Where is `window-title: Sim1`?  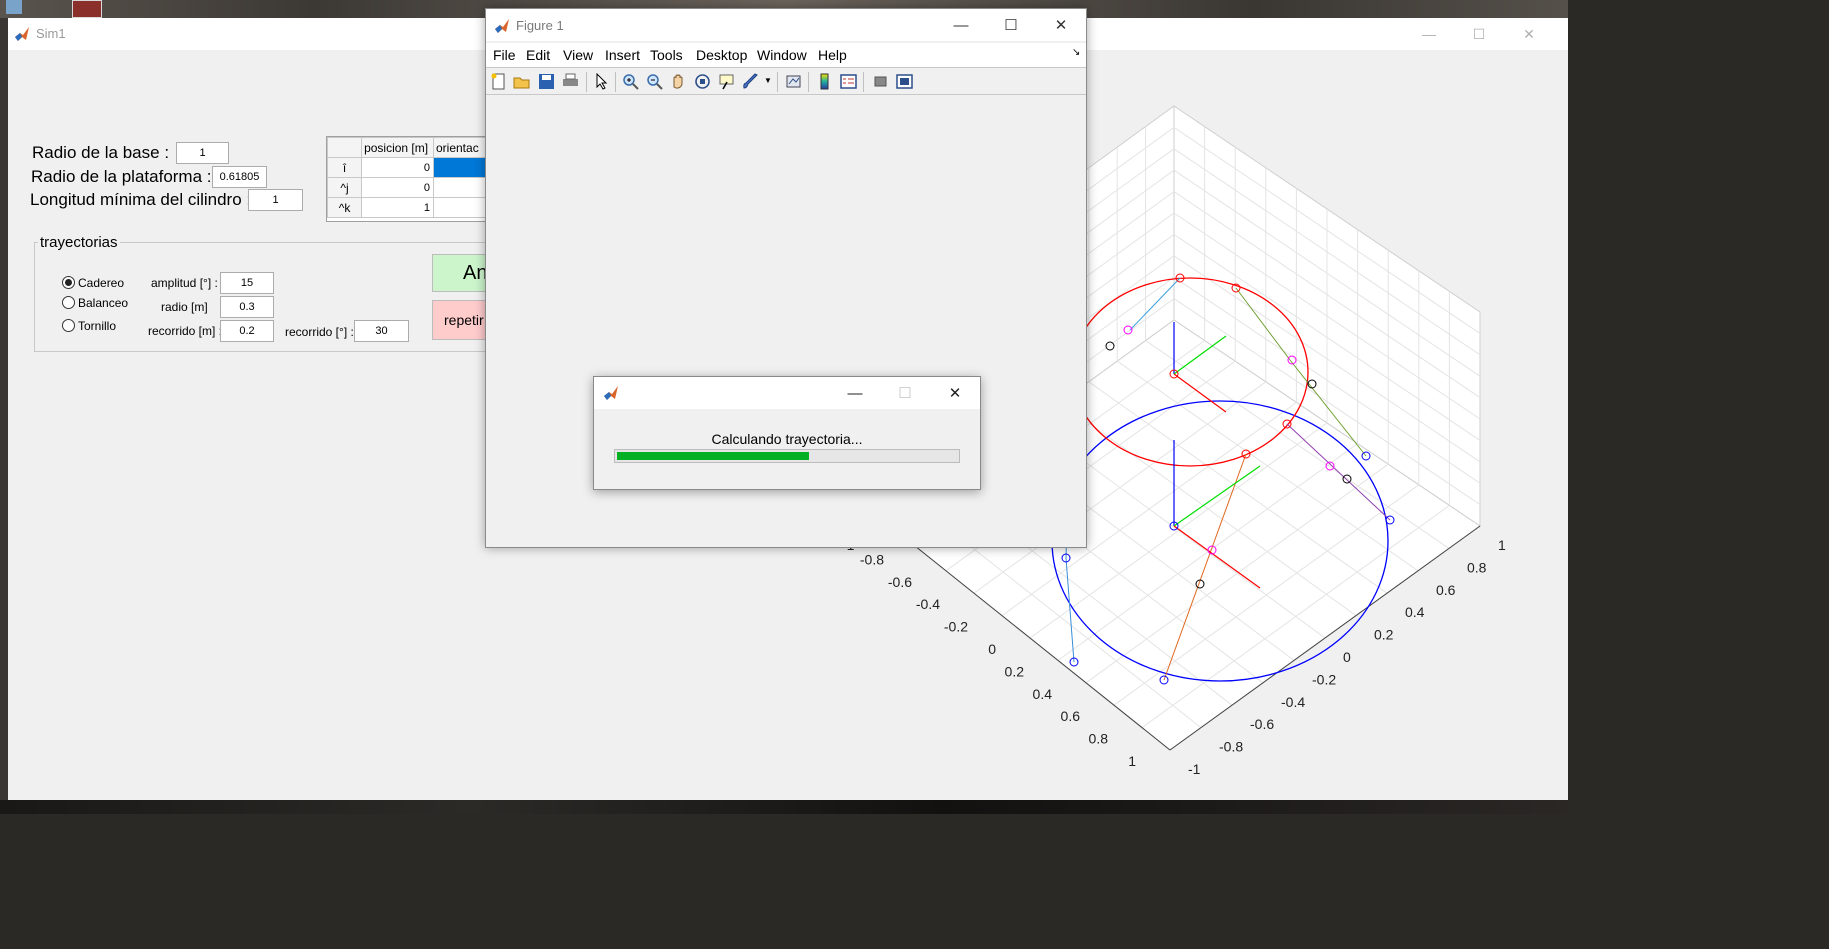 window-title: Sim1 is located at coordinates (51, 33).